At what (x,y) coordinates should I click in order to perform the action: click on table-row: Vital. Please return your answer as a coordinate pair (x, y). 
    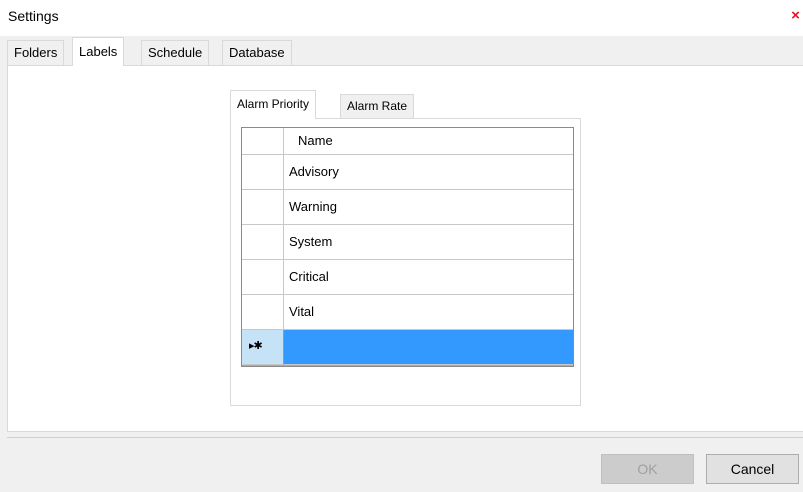
    Looking at the image, I should click on (407, 312).